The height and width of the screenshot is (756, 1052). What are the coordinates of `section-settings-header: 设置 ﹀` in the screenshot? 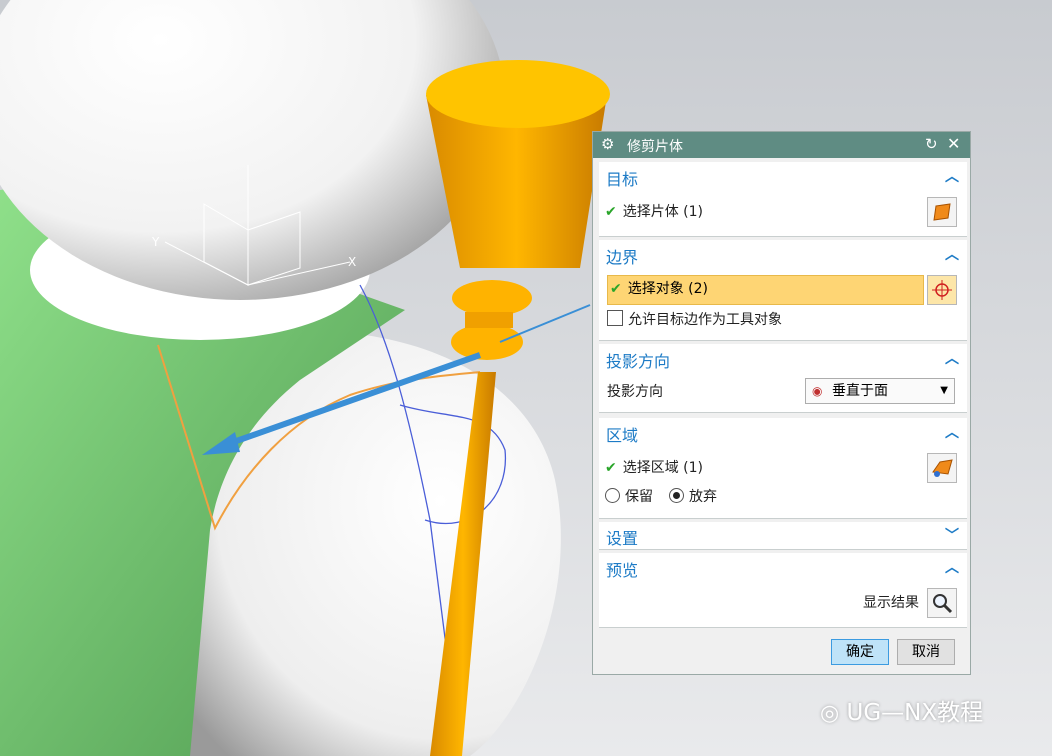 It's located at (783, 537).